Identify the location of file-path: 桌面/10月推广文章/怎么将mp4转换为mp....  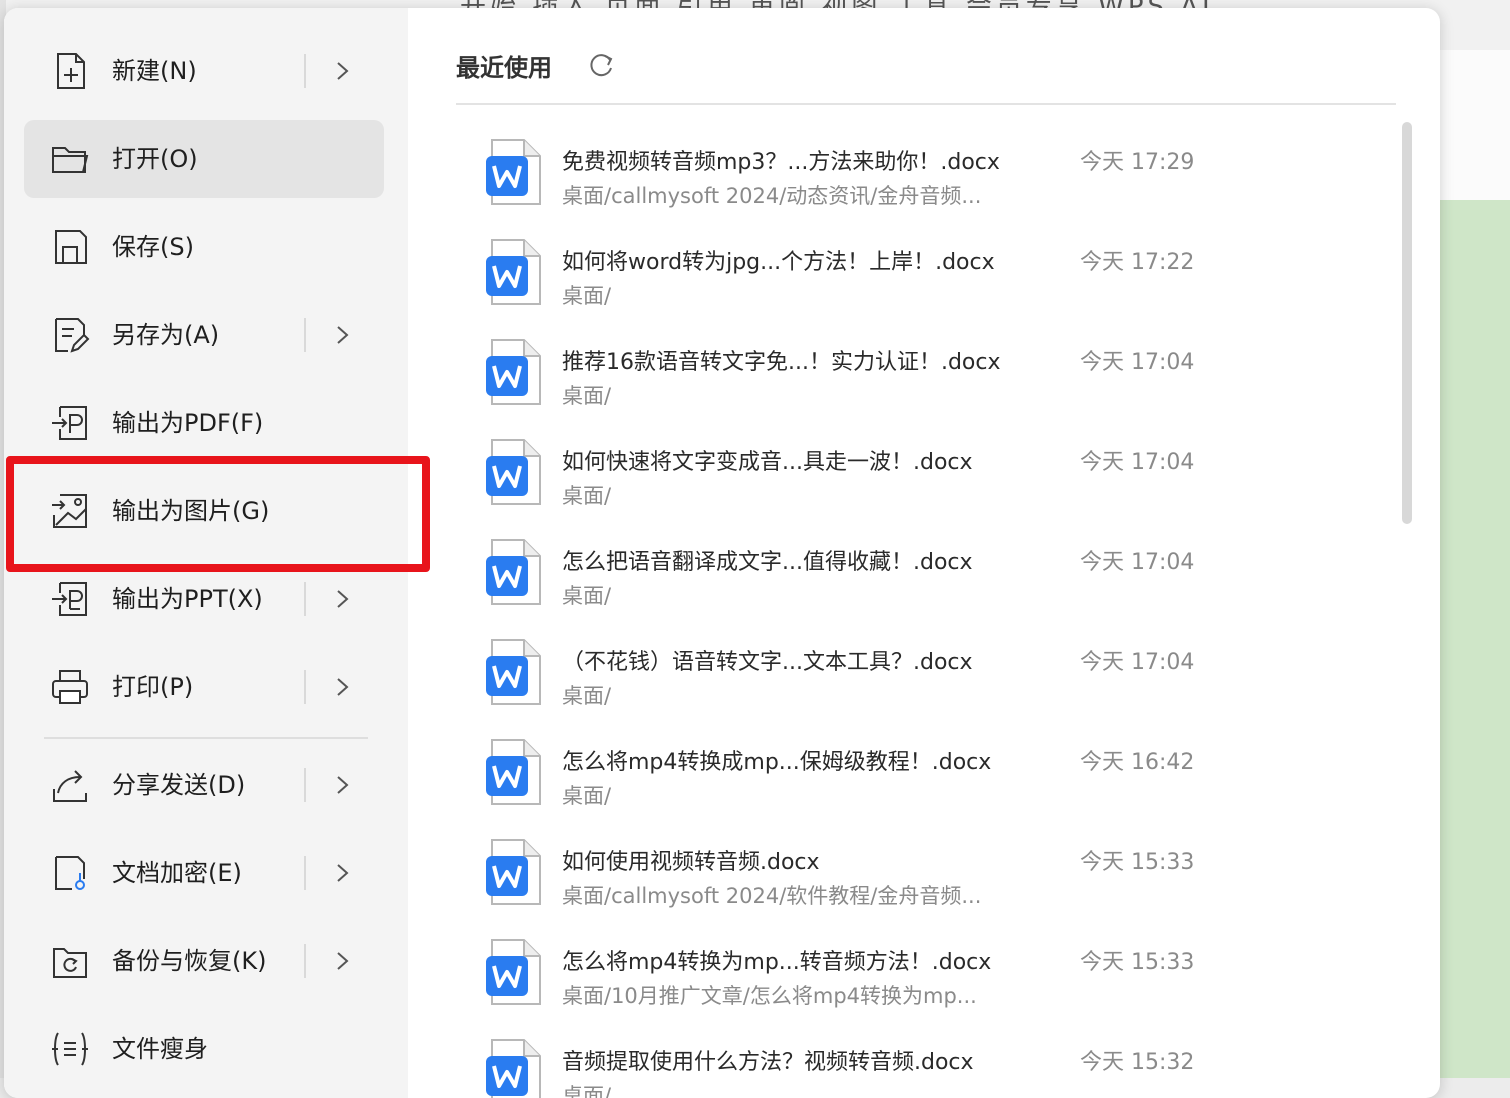
(769, 996).